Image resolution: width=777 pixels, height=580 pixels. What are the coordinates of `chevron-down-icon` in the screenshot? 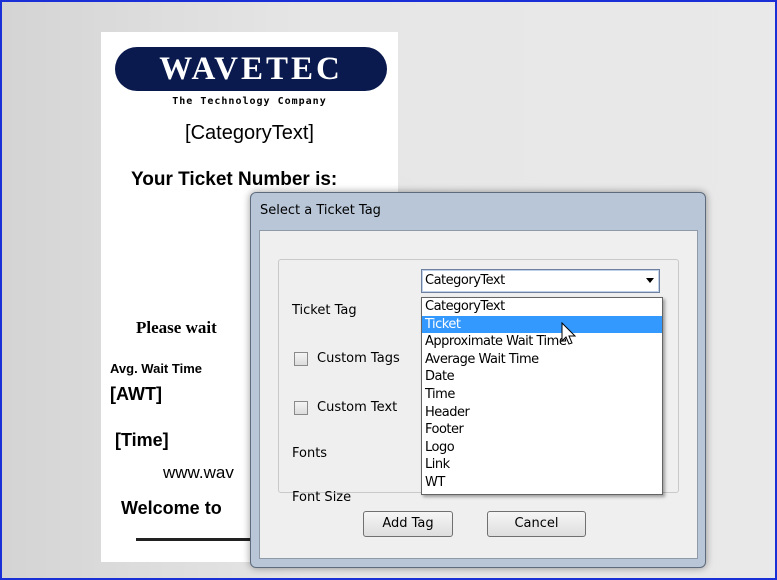 It's located at (650, 280).